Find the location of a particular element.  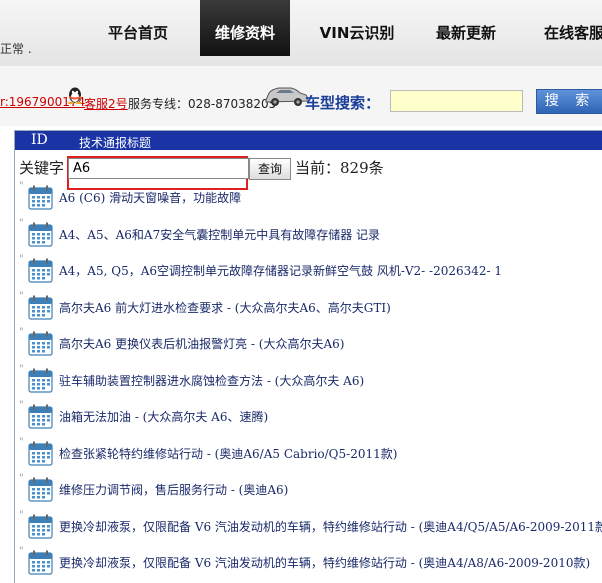

car-icon is located at coordinates (286, 96).